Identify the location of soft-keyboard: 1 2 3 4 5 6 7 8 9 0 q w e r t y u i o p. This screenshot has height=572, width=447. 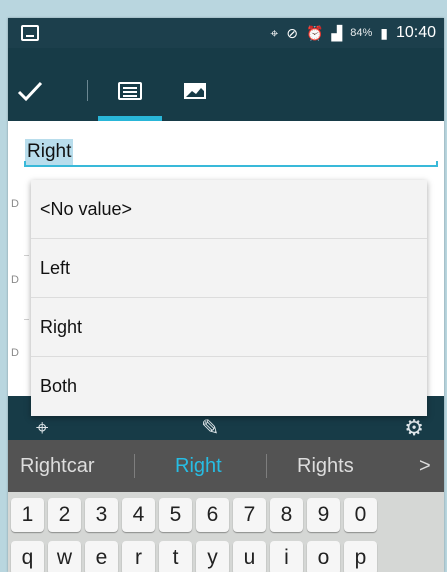
(226, 532).